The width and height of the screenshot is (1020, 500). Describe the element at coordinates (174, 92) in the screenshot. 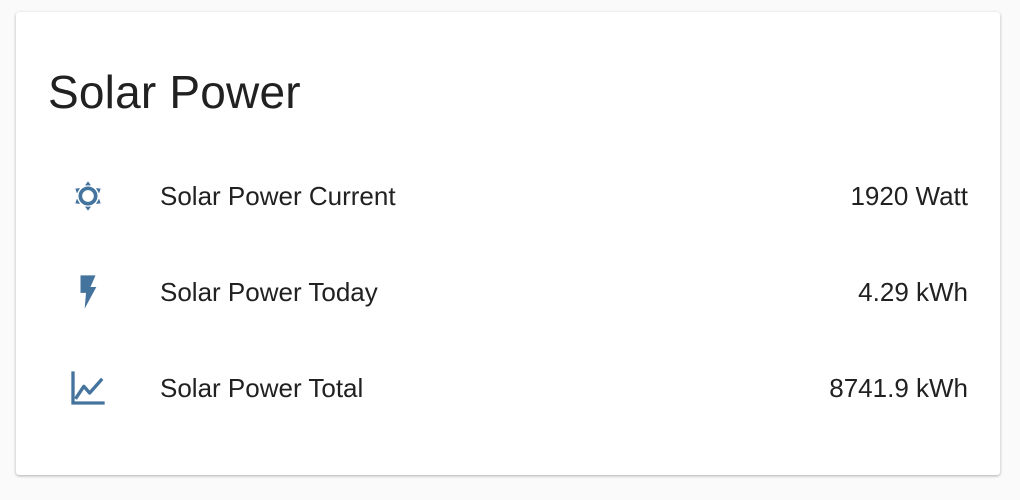

I see `card-title: Solar Power` at that location.